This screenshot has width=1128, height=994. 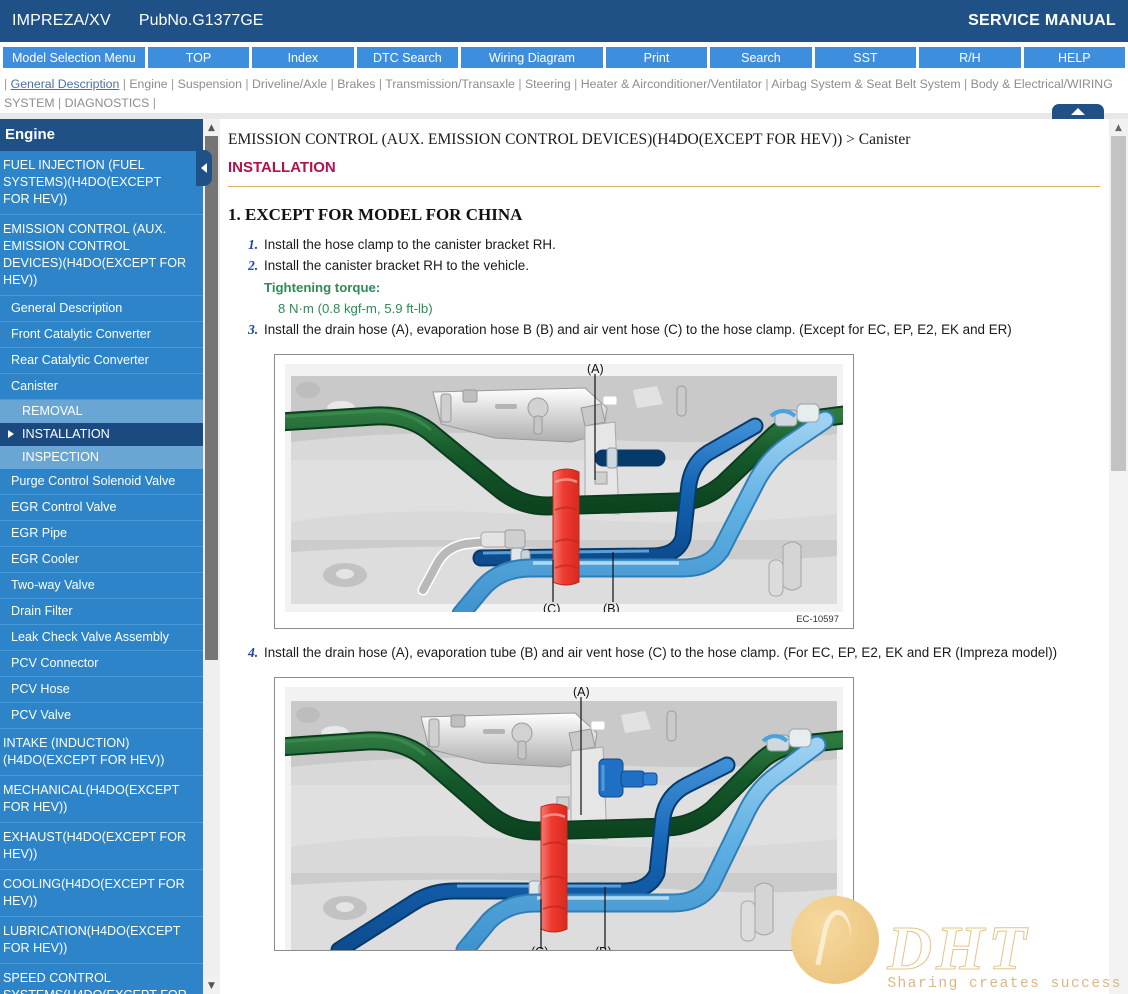 I want to click on figure-2-image: (A) (C) (B), so click(x=564, y=818).